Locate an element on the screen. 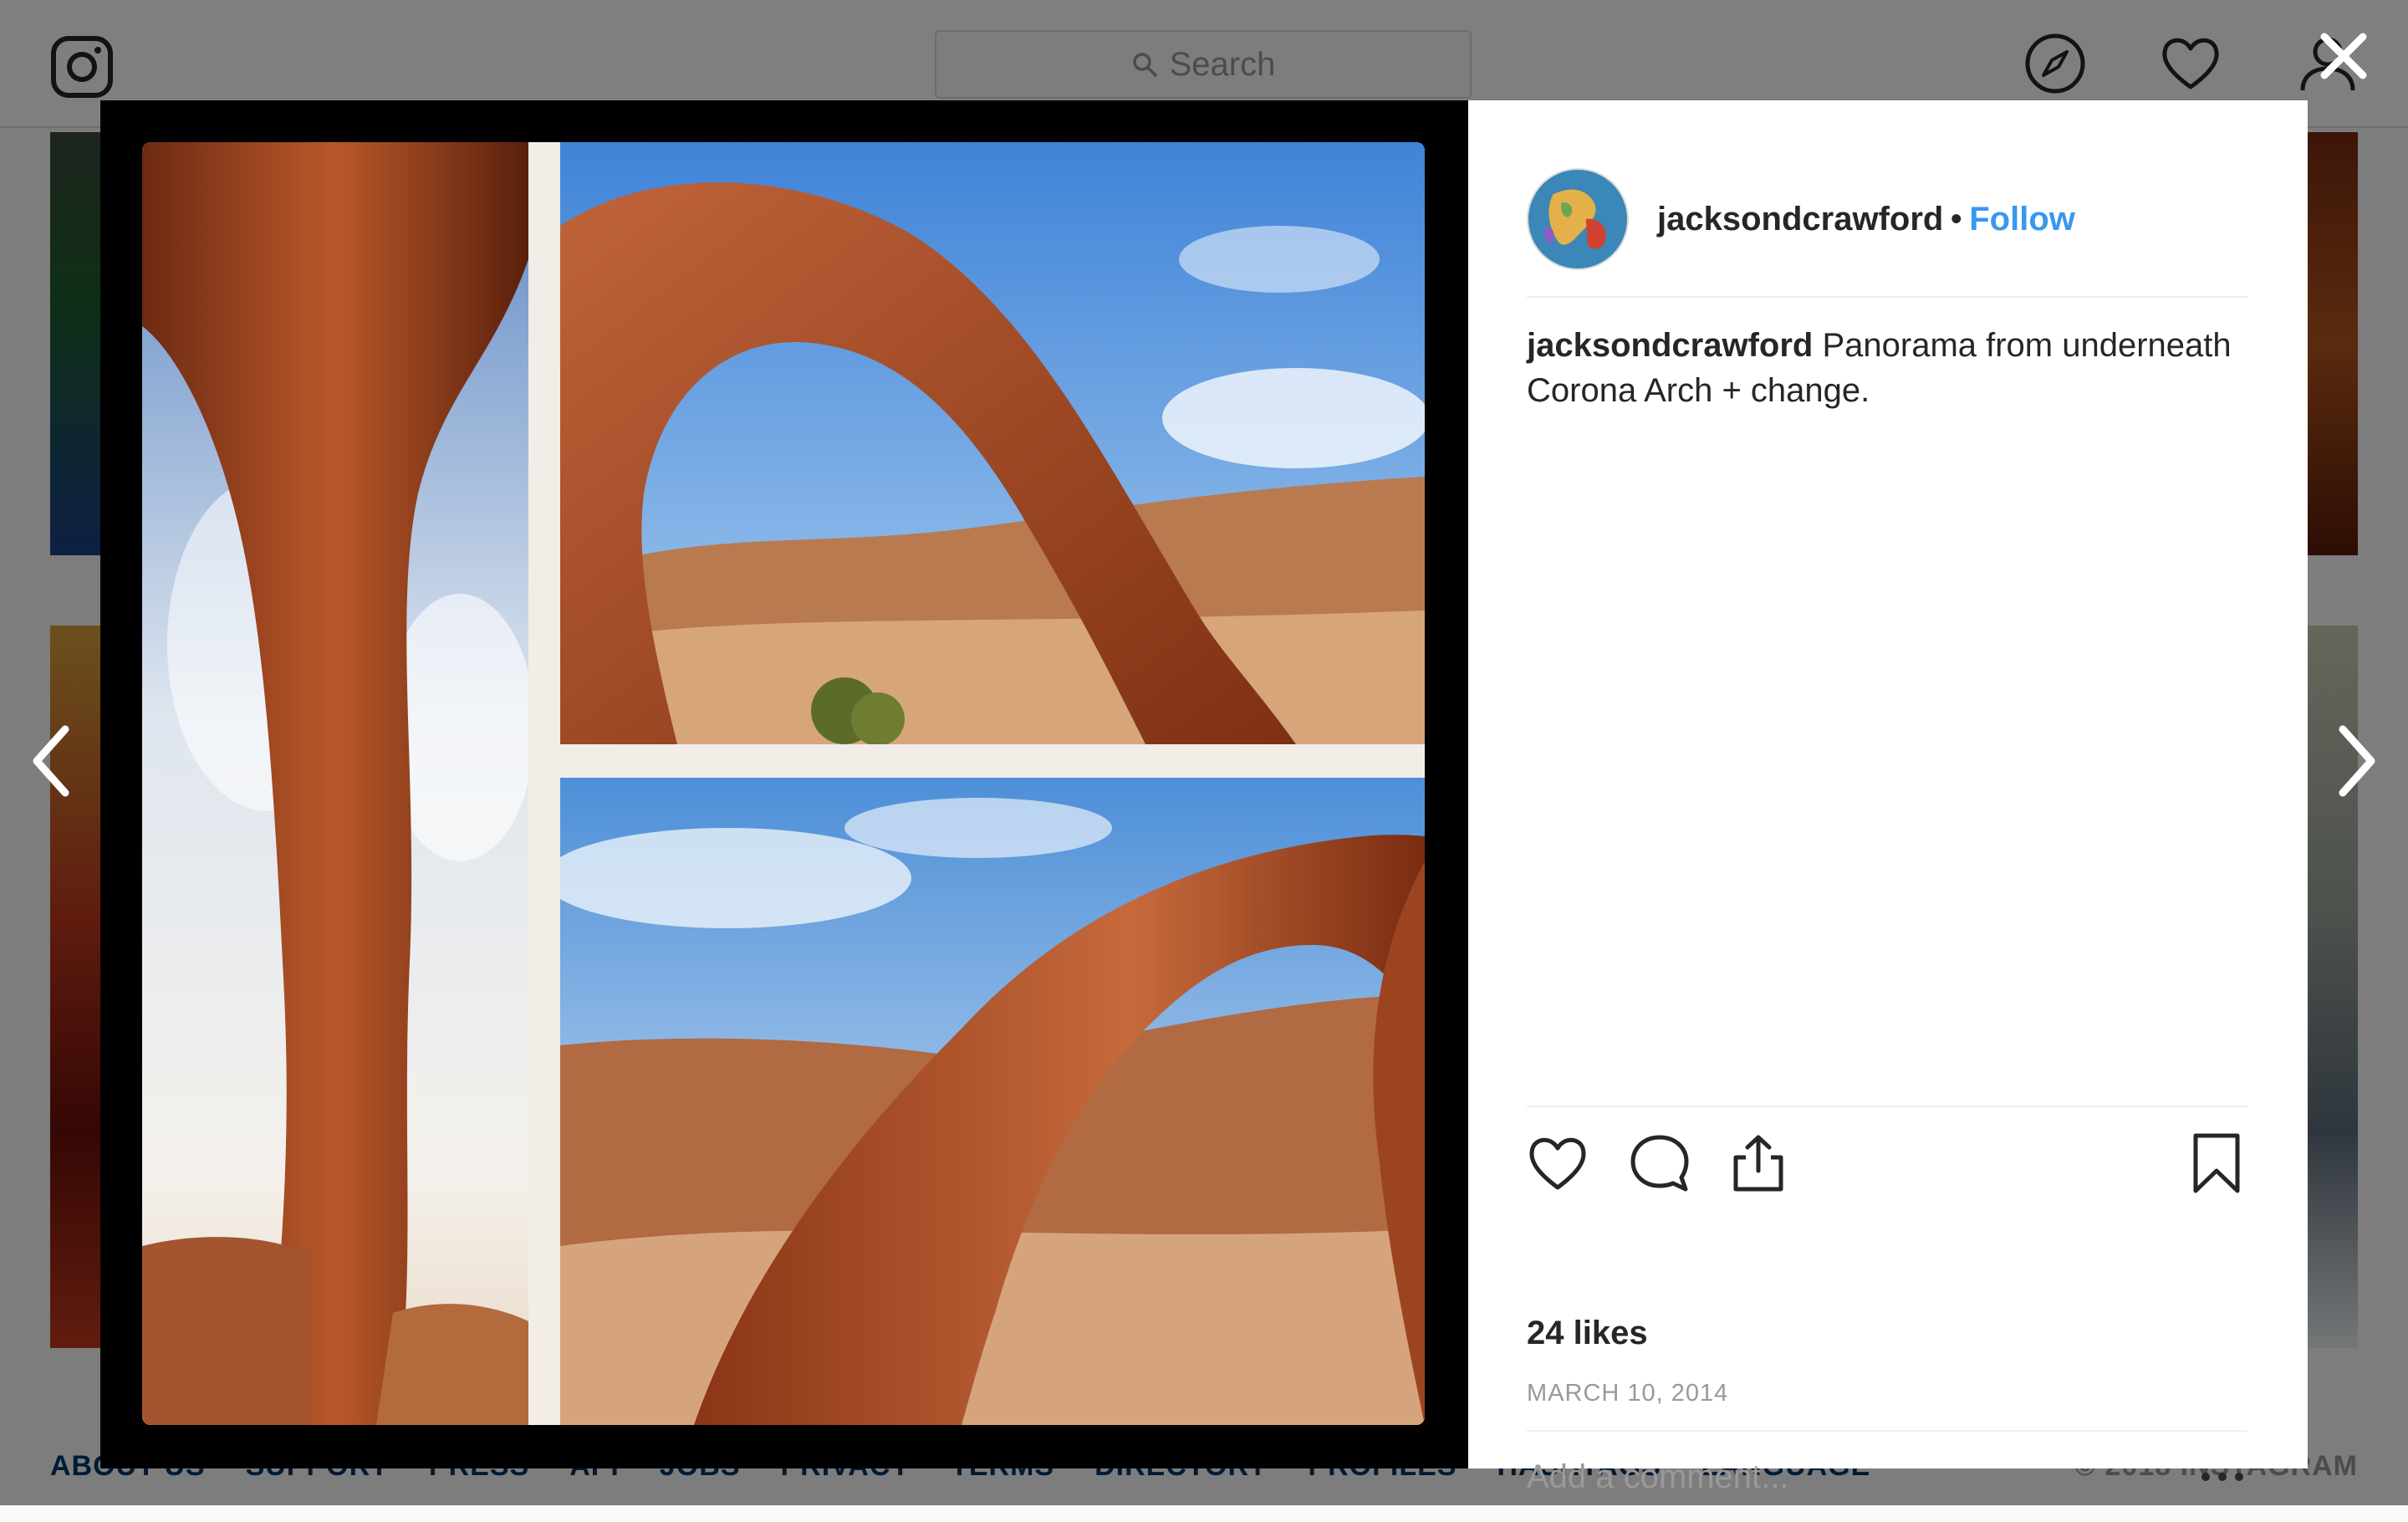 The width and height of the screenshot is (2408, 1522). comment-speech-bubble-icon is located at coordinates (1660, 1163).